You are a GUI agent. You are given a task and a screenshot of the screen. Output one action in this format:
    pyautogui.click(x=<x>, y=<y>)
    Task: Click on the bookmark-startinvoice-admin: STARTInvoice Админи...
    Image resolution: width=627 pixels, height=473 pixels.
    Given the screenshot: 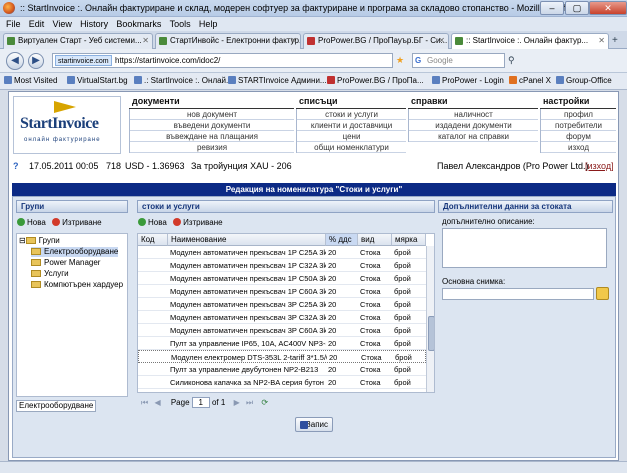 What is the action you would take?
    pyautogui.click(x=277, y=80)
    